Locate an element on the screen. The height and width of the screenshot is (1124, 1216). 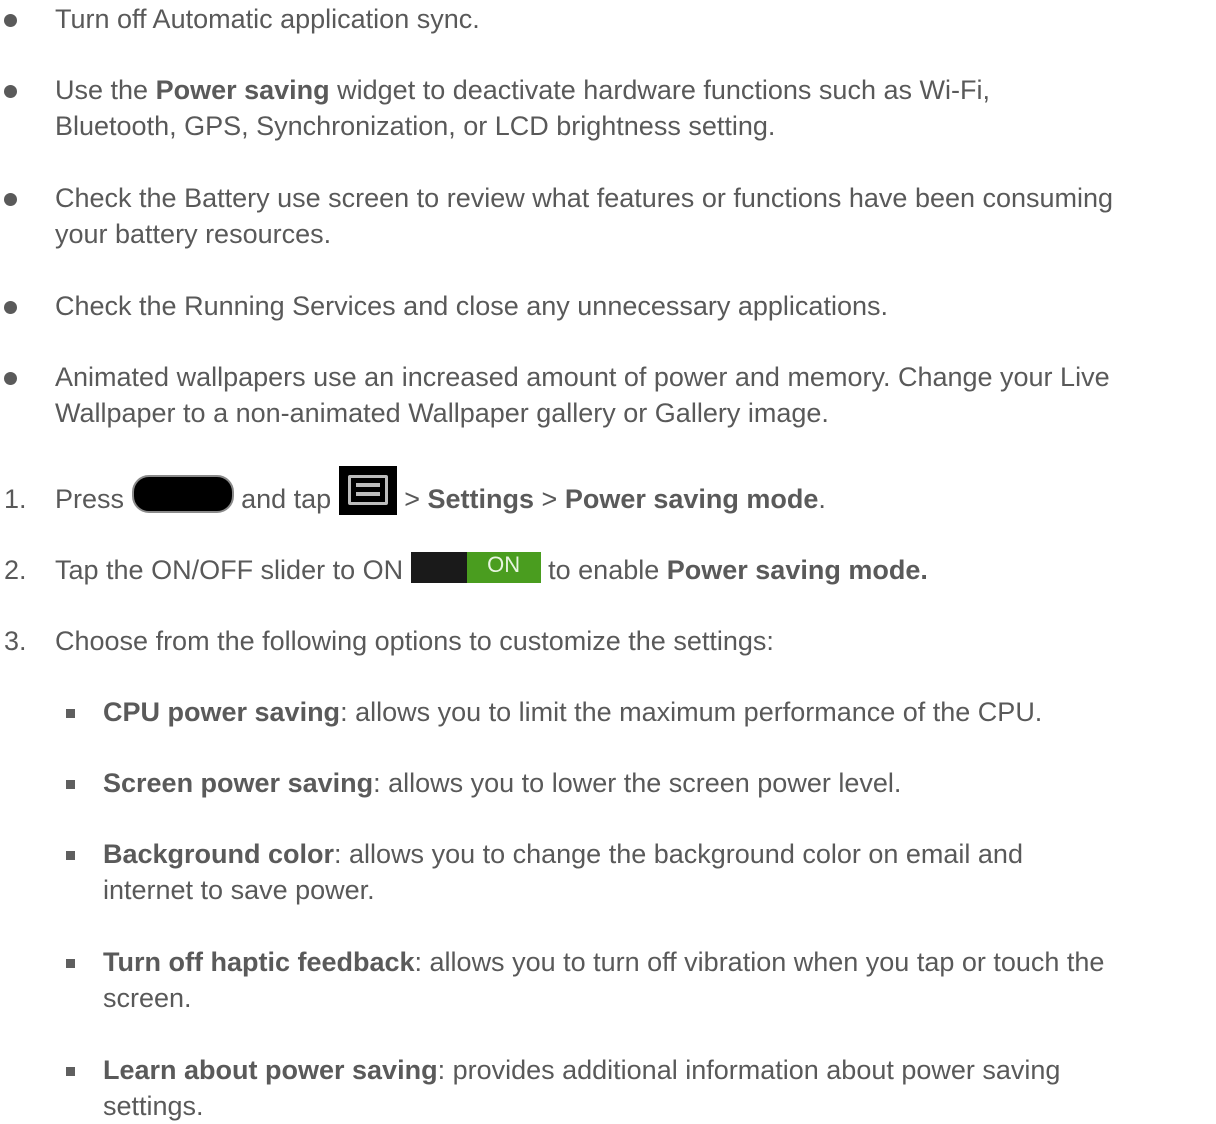
bullet-text: Turn off Automatic application sync. is located at coordinates (267, 19).